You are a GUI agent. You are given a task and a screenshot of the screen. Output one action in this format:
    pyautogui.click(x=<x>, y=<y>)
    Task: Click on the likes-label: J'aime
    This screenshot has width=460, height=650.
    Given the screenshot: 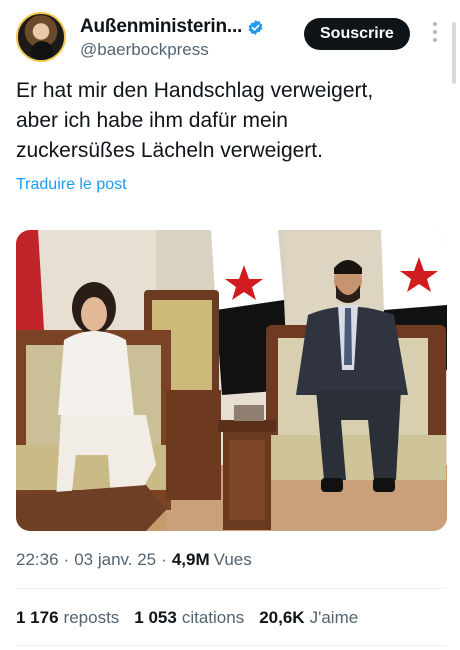 What is the action you would take?
    pyautogui.click(x=334, y=617)
    